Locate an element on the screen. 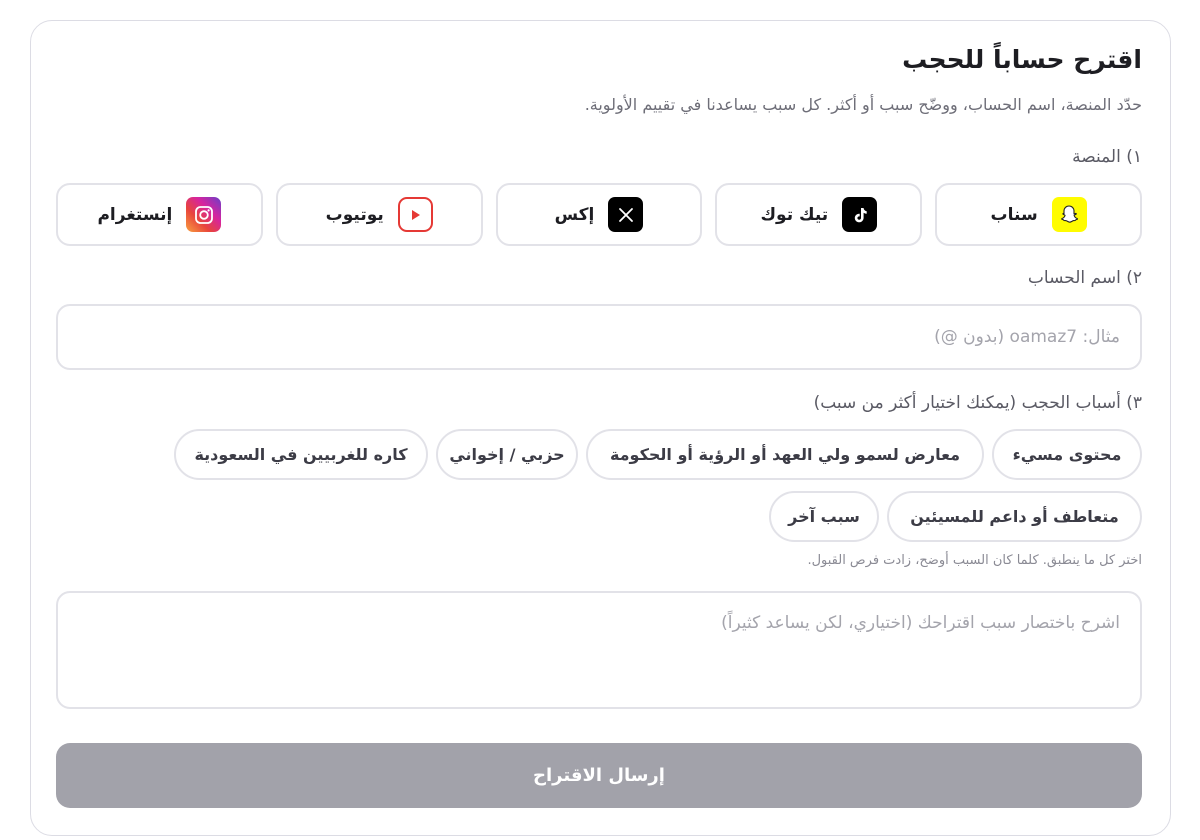 The width and height of the screenshot is (1200, 840). platform-option-x: إكس is located at coordinates (599, 214).